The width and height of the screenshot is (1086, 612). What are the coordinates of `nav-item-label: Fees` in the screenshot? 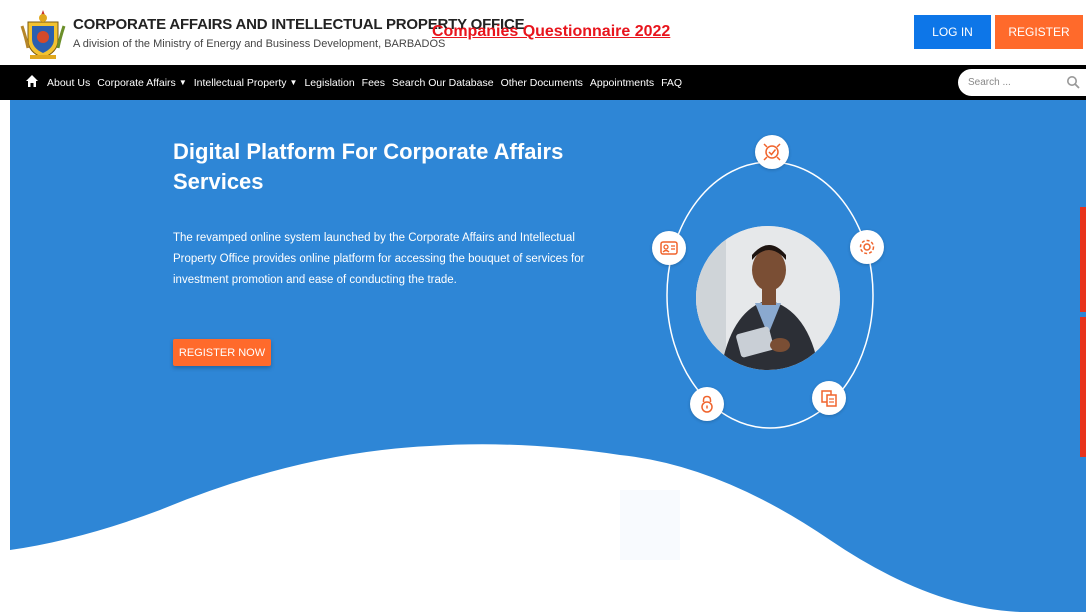 It's located at (373, 82).